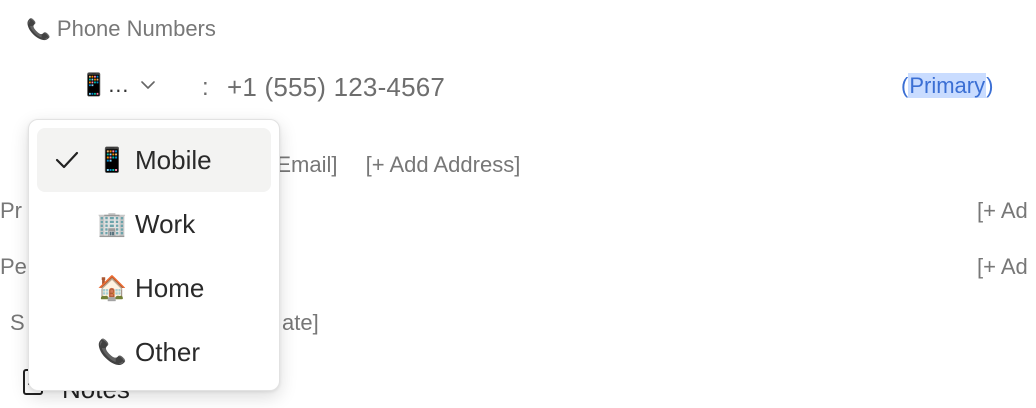  Describe the element at coordinates (336, 87) in the screenshot. I see `phone-number-field: +1 (555) 123-4567` at that location.